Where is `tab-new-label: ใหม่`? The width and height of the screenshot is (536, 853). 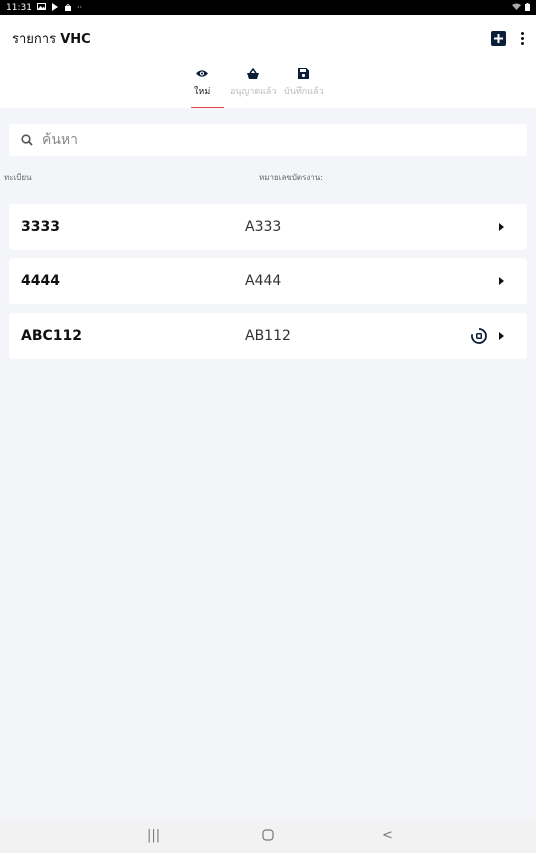 tab-new-label: ใหม่ is located at coordinates (202, 92).